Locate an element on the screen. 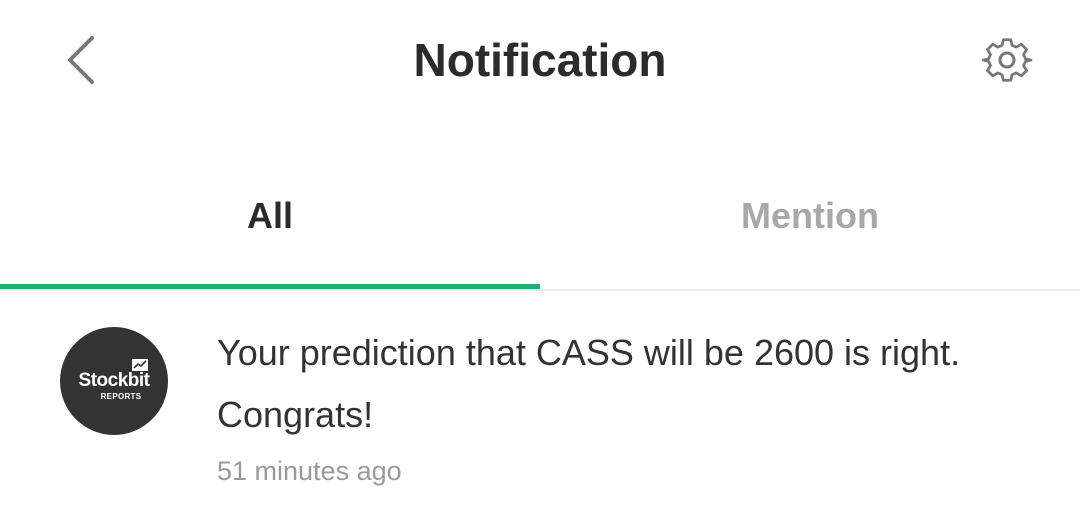  tab-mention-label: Mention is located at coordinates (810, 215).